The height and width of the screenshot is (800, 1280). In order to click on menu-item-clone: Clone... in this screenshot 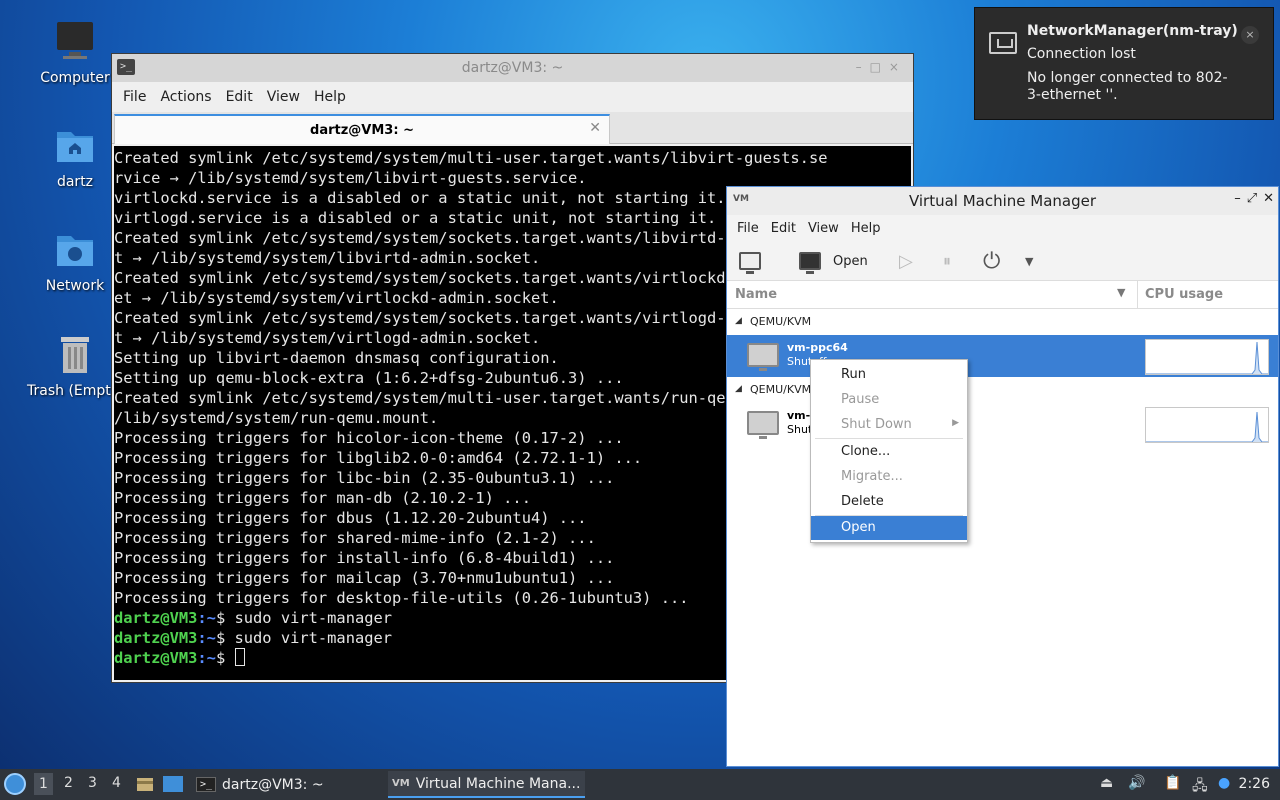, I will do `click(889, 452)`.